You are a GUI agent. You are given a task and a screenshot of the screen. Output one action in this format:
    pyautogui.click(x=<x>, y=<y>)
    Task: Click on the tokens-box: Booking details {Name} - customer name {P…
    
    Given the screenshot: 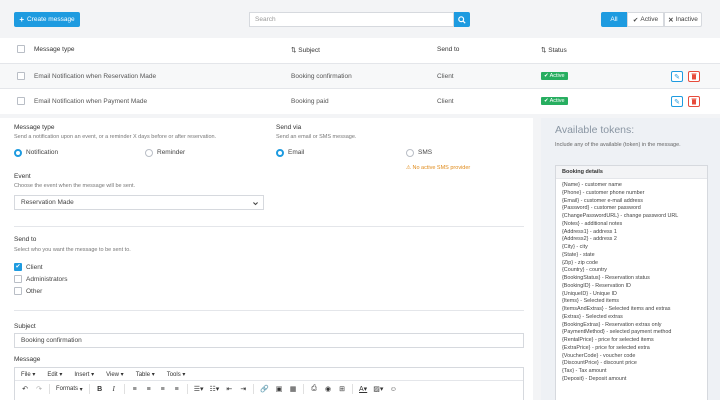 What is the action you would take?
    pyautogui.click(x=631, y=282)
    